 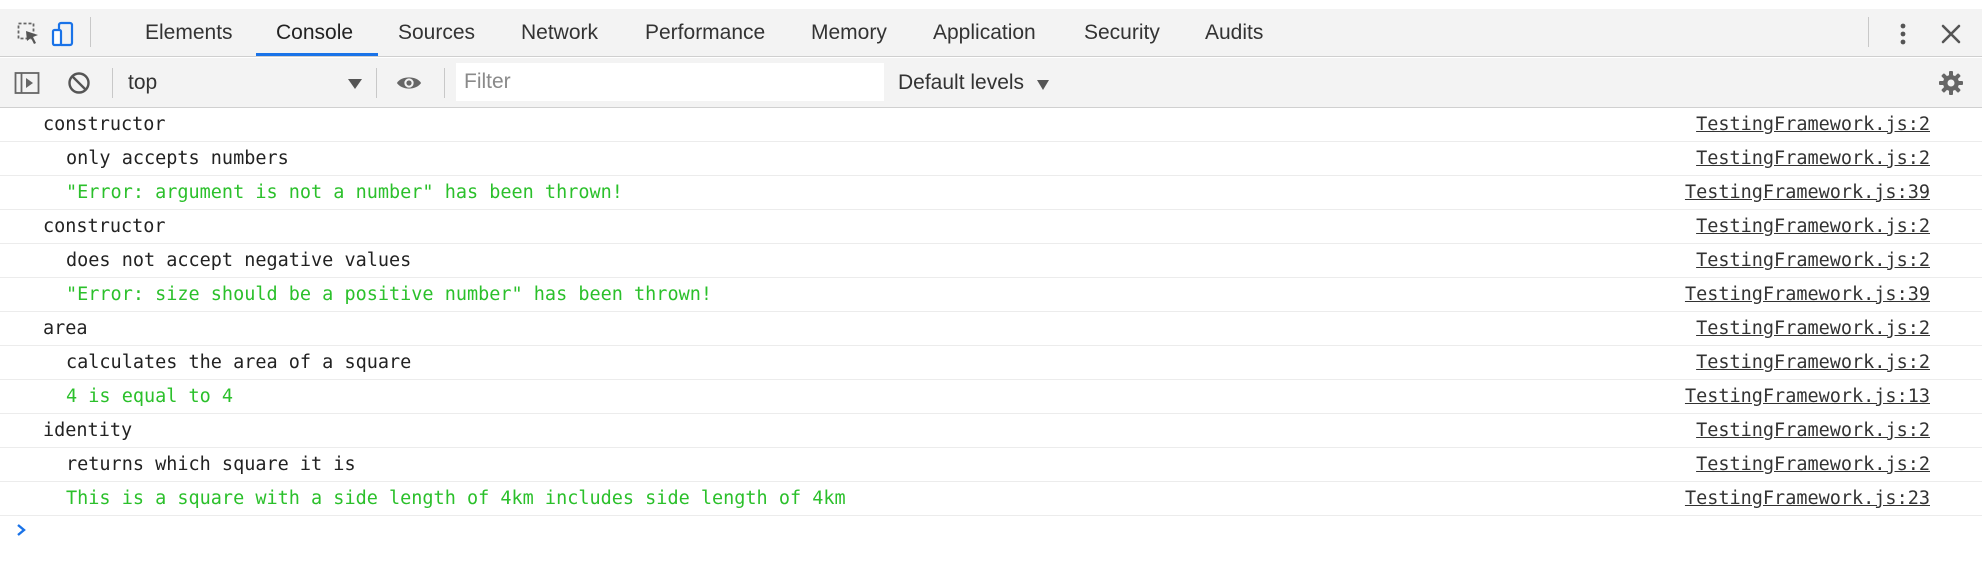 What do you see at coordinates (1122, 32) in the screenshot?
I see `tab-security: Security` at bounding box center [1122, 32].